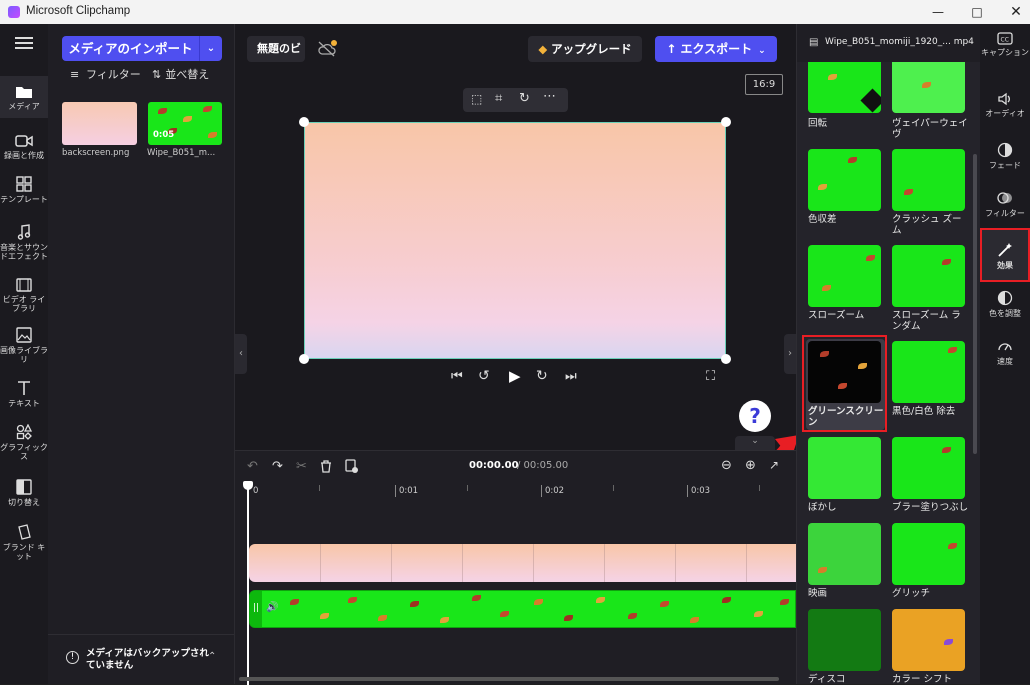 Image resolution: width=1030 pixels, height=685 pixels. I want to click on volume-icon: 🔊, so click(272, 607).